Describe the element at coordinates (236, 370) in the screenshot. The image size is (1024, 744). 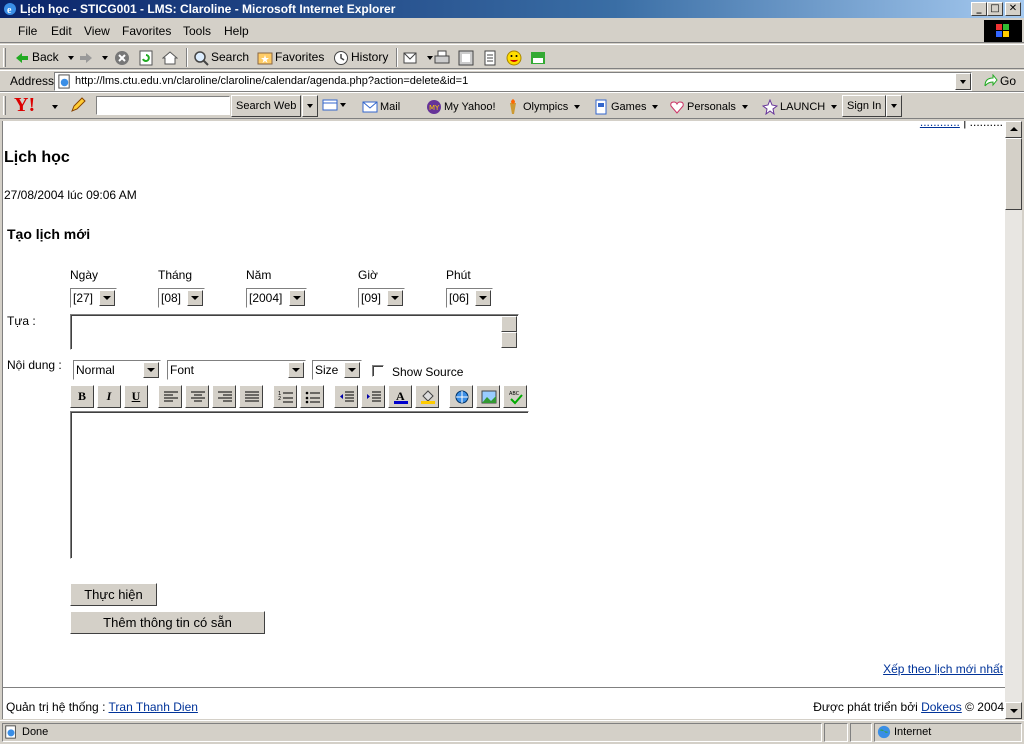
I see `font-select: Font` at that location.